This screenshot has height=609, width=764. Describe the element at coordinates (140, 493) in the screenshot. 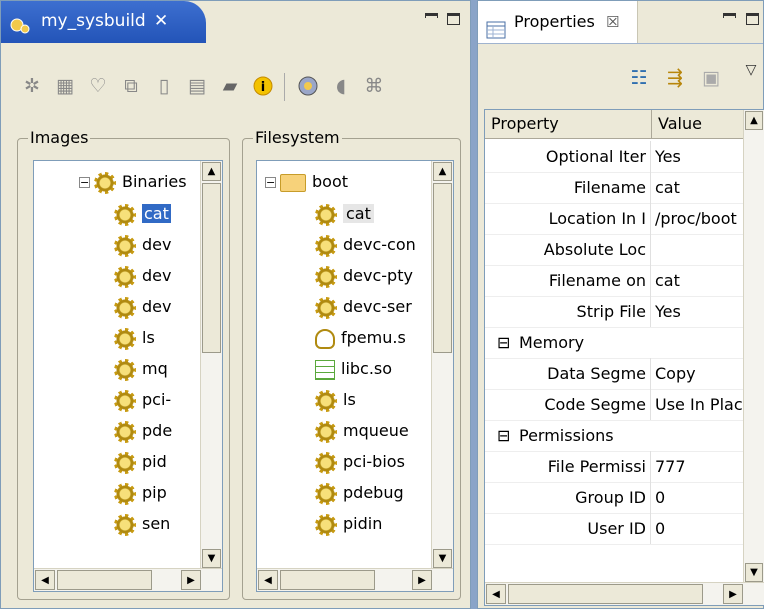

I see `tree-item: pip` at that location.